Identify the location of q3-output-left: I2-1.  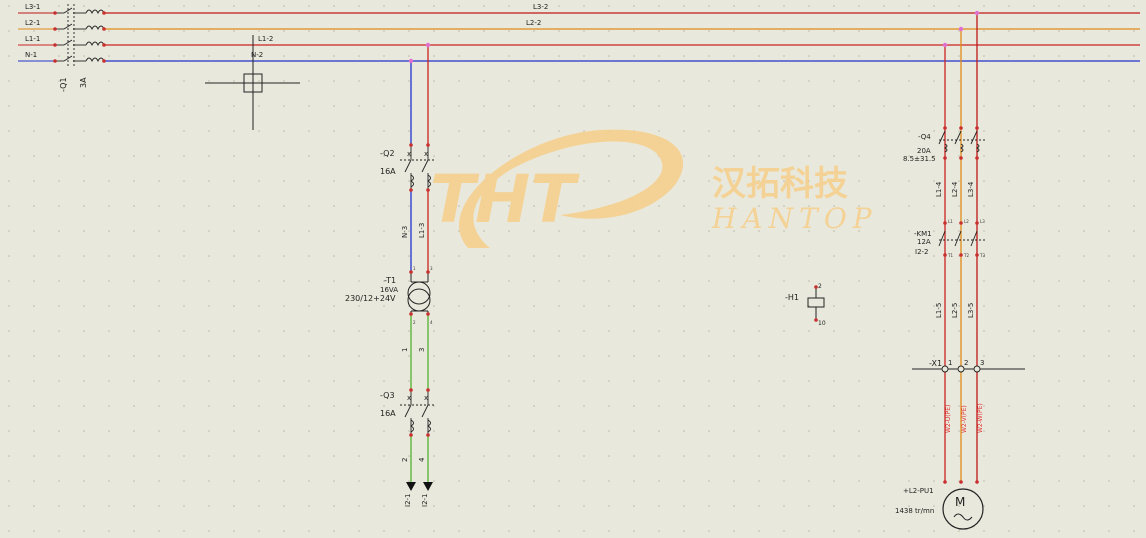
(408, 501).